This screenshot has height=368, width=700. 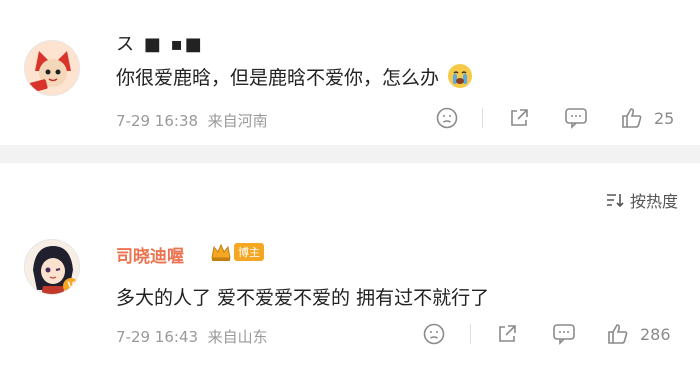 I want to click on badge-label: 博主, so click(x=249, y=252).